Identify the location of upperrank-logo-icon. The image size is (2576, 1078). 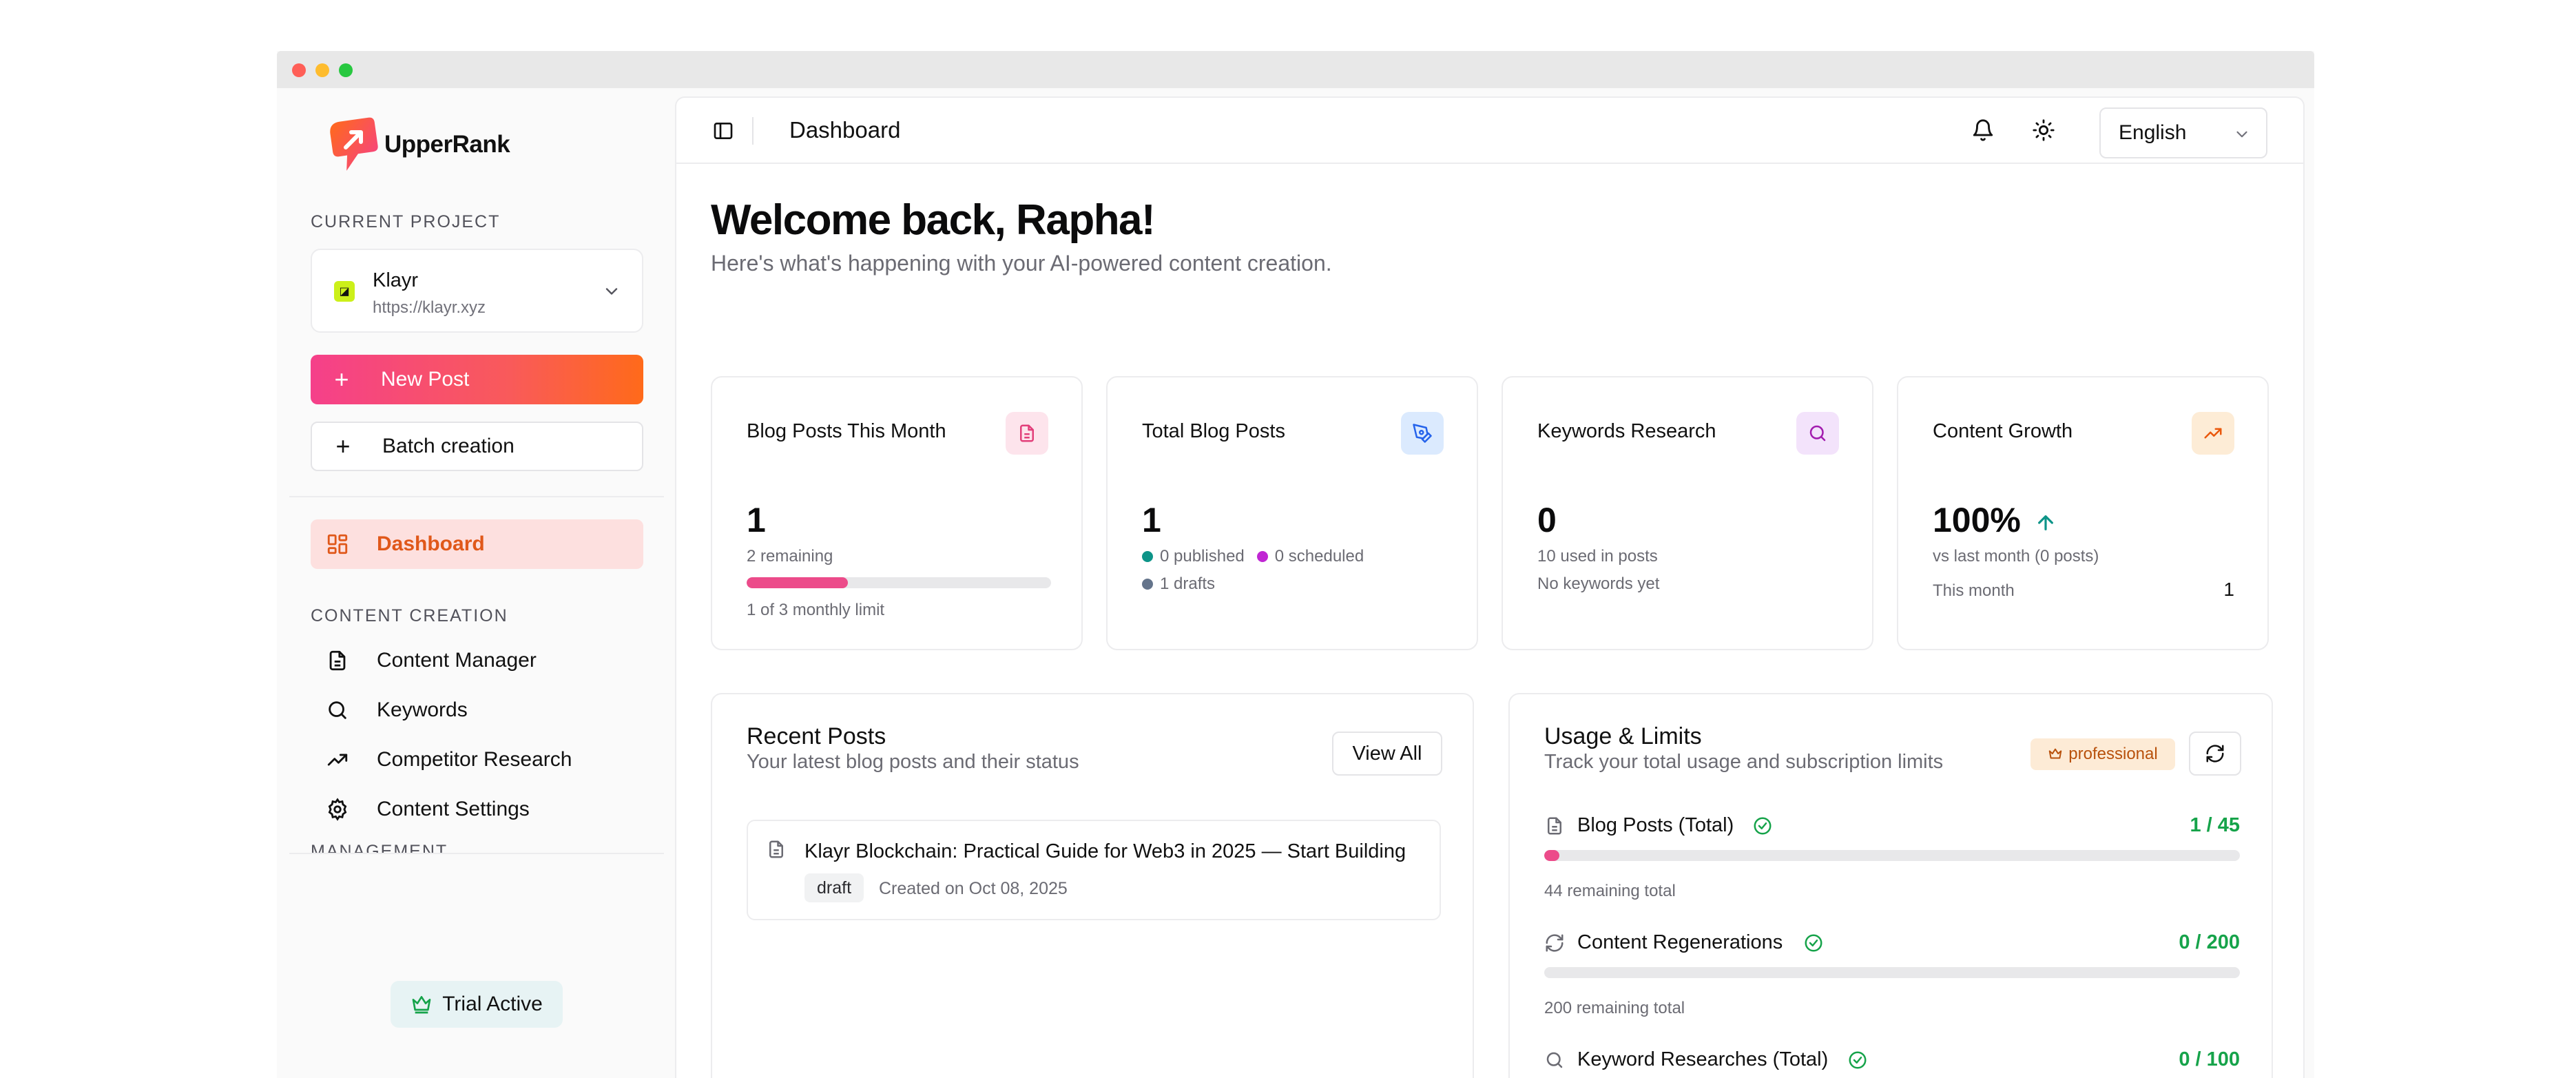
(354, 144).